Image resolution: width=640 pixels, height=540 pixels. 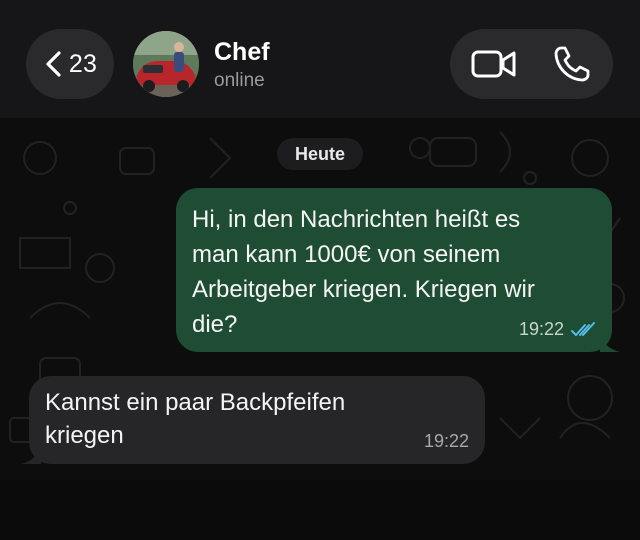 I want to click on avatar-photo, so click(x=166, y=64).